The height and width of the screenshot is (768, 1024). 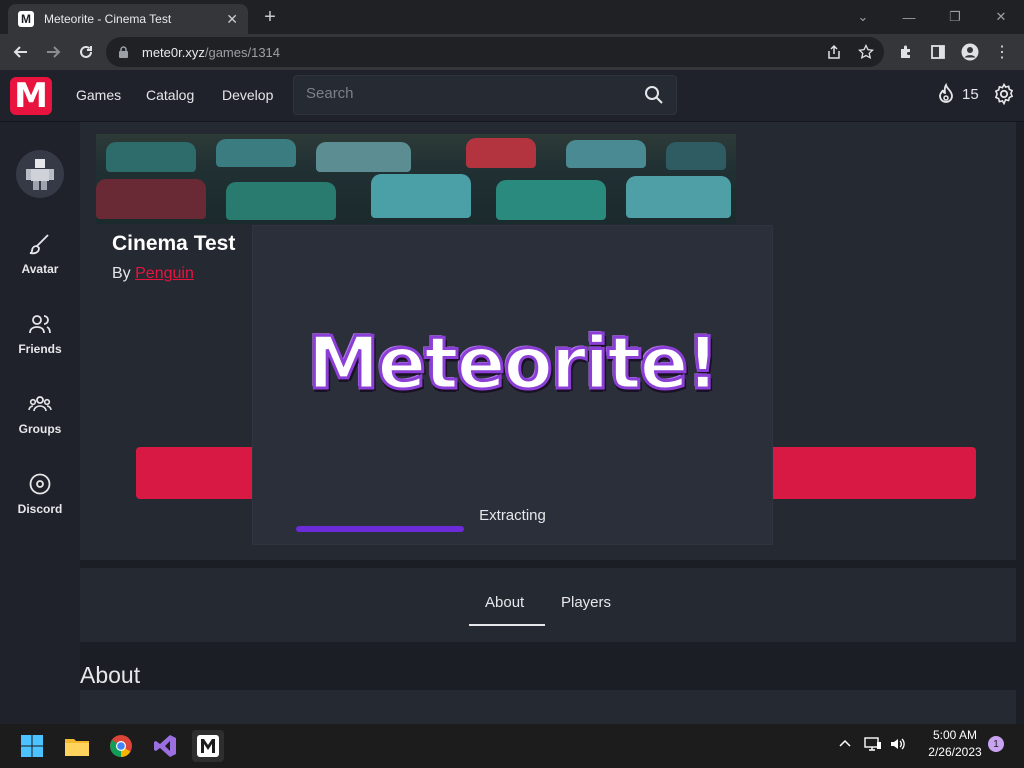 I want to click on currency-count: 15, so click(x=970, y=94).